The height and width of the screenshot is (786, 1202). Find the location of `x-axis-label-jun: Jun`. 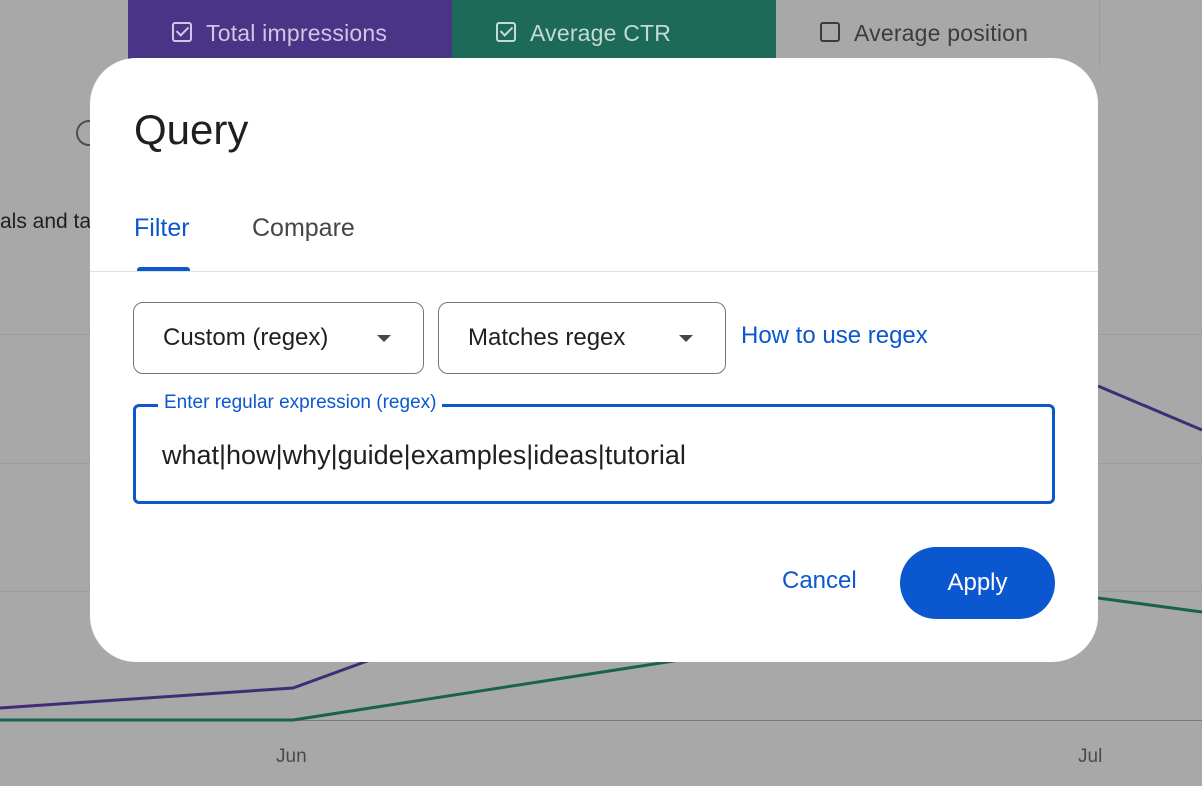

x-axis-label-jun: Jun is located at coordinates (291, 756).